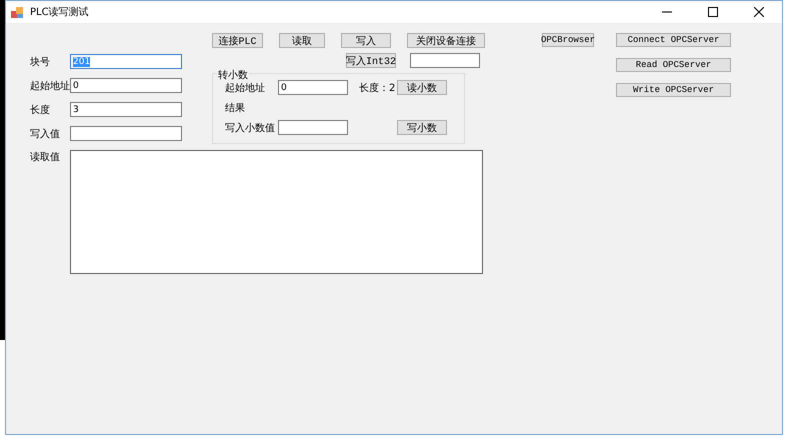  Describe the element at coordinates (302, 40) in the screenshot. I see `toolbar-button: 读取` at that location.